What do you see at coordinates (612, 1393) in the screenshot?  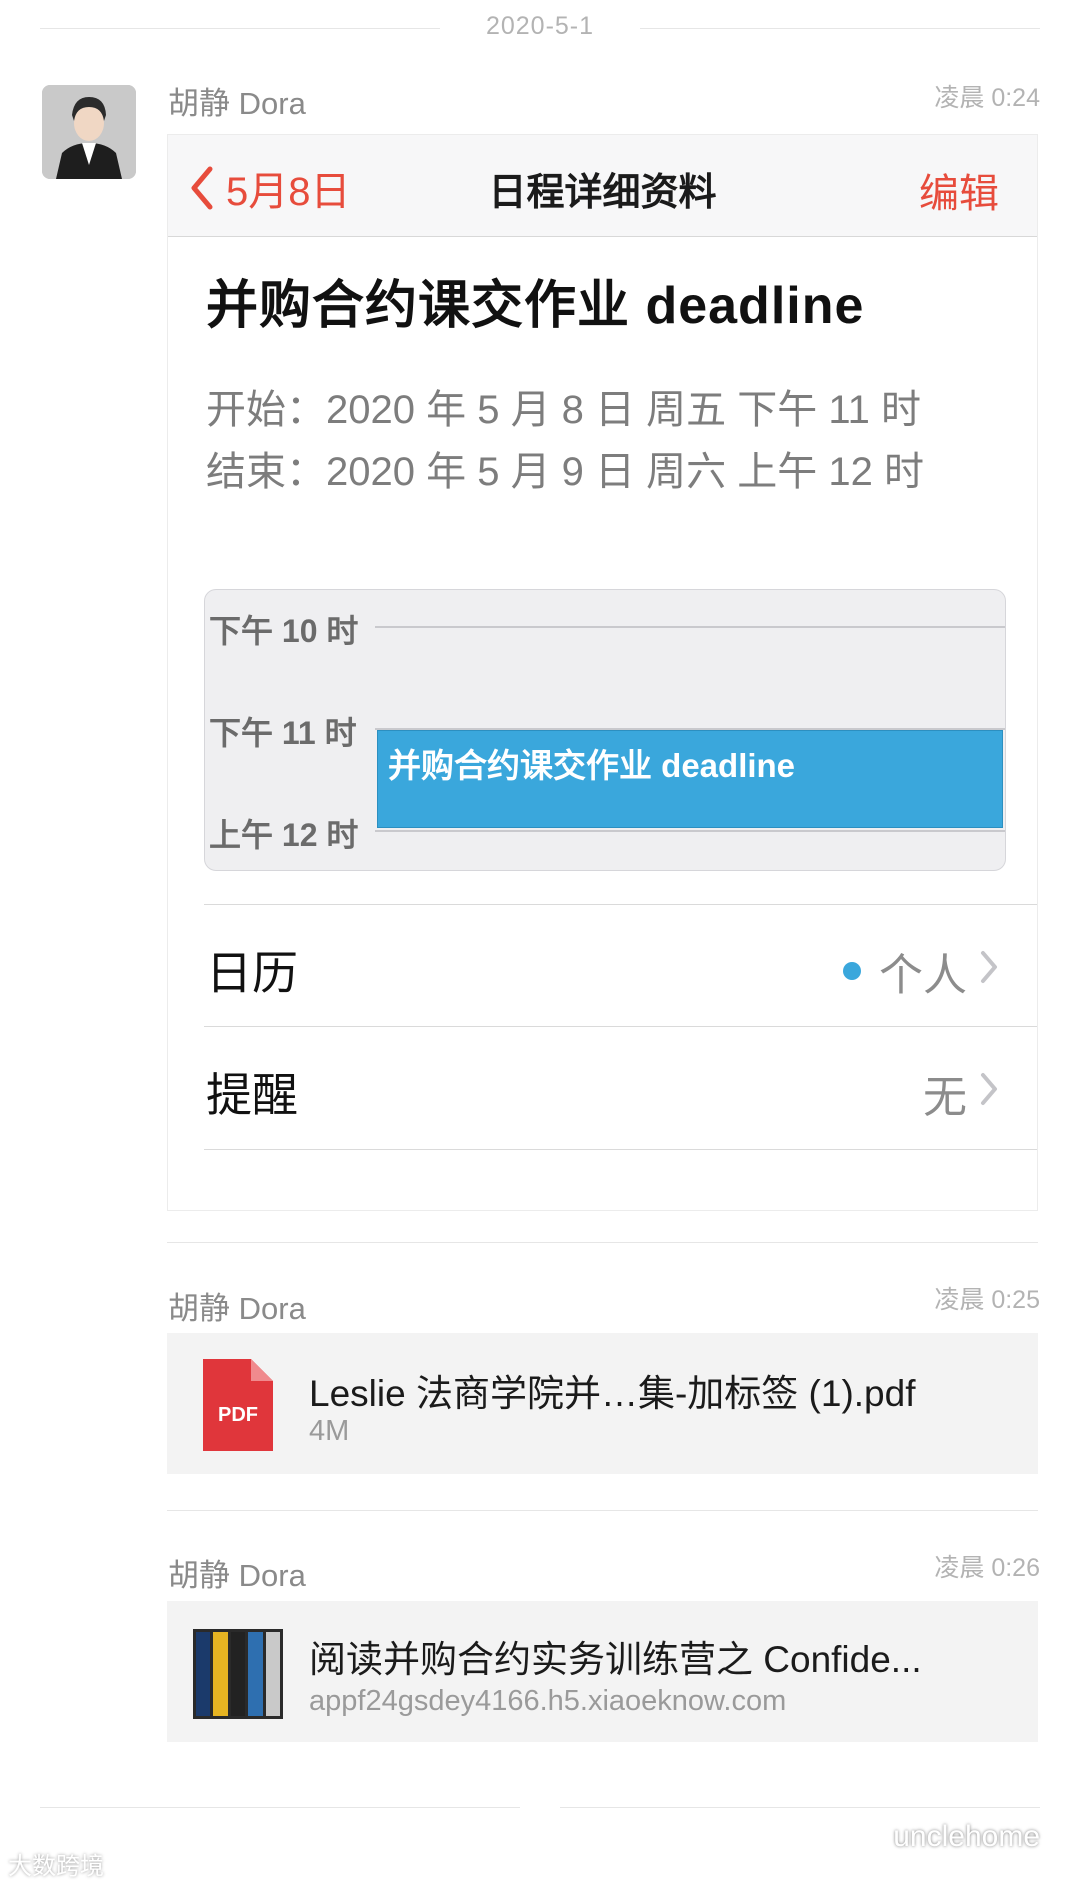 I see `file-name: Leslie 法商学院并…集-加标签 (1).pdf` at bounding box center [612, 1393].